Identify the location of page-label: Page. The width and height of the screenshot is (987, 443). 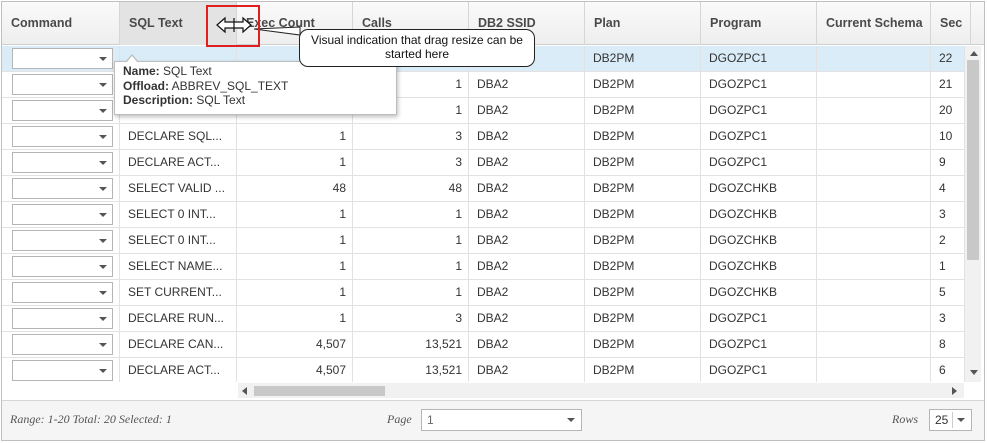
(399, 419).